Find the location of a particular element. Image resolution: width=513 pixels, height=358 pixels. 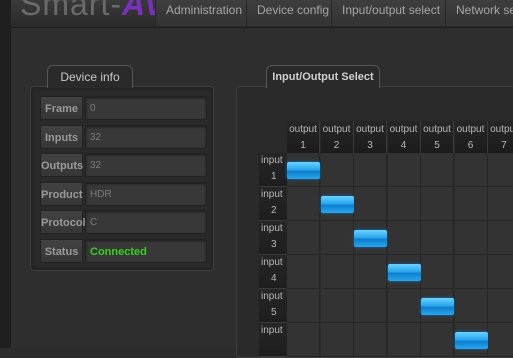

input-row-header-2: input 2 is located at coordinates (273, 204).